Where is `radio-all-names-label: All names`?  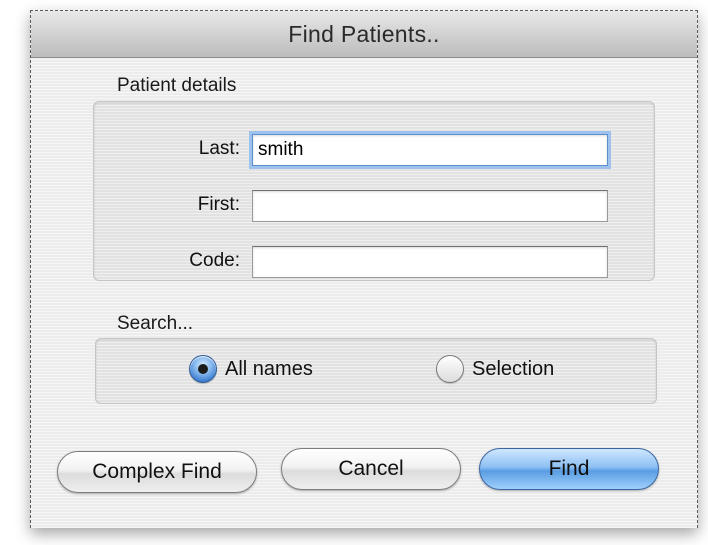 radio-all-names-label: All names is located at coordinates (269, 368).